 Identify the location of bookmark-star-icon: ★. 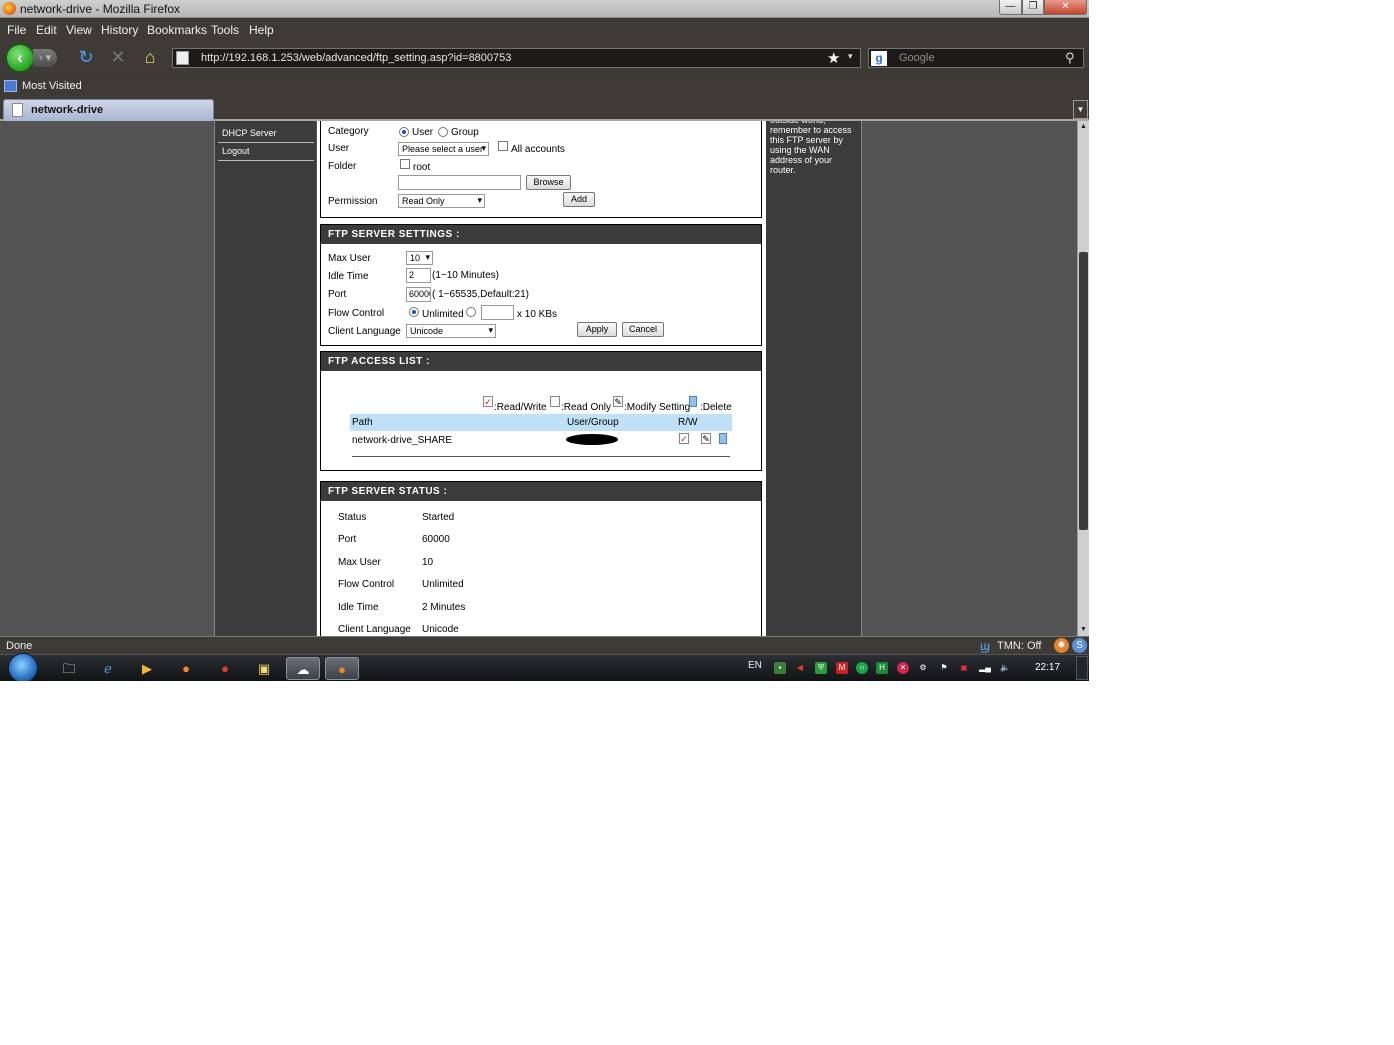
(833, 58).